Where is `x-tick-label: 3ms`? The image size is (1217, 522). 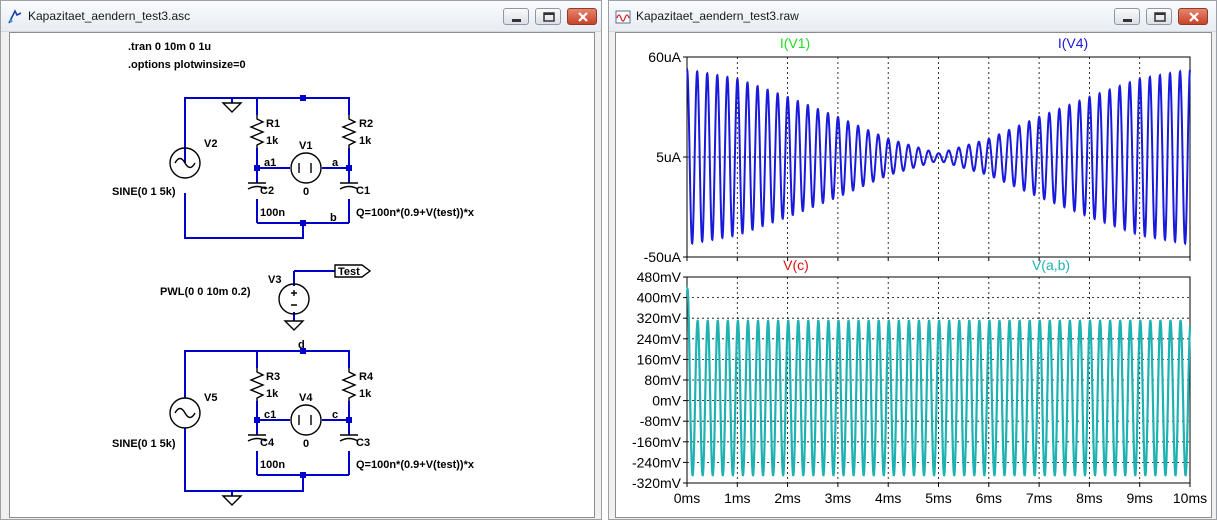
x-tick-label: 3ms is located at coordinates (838, 498).